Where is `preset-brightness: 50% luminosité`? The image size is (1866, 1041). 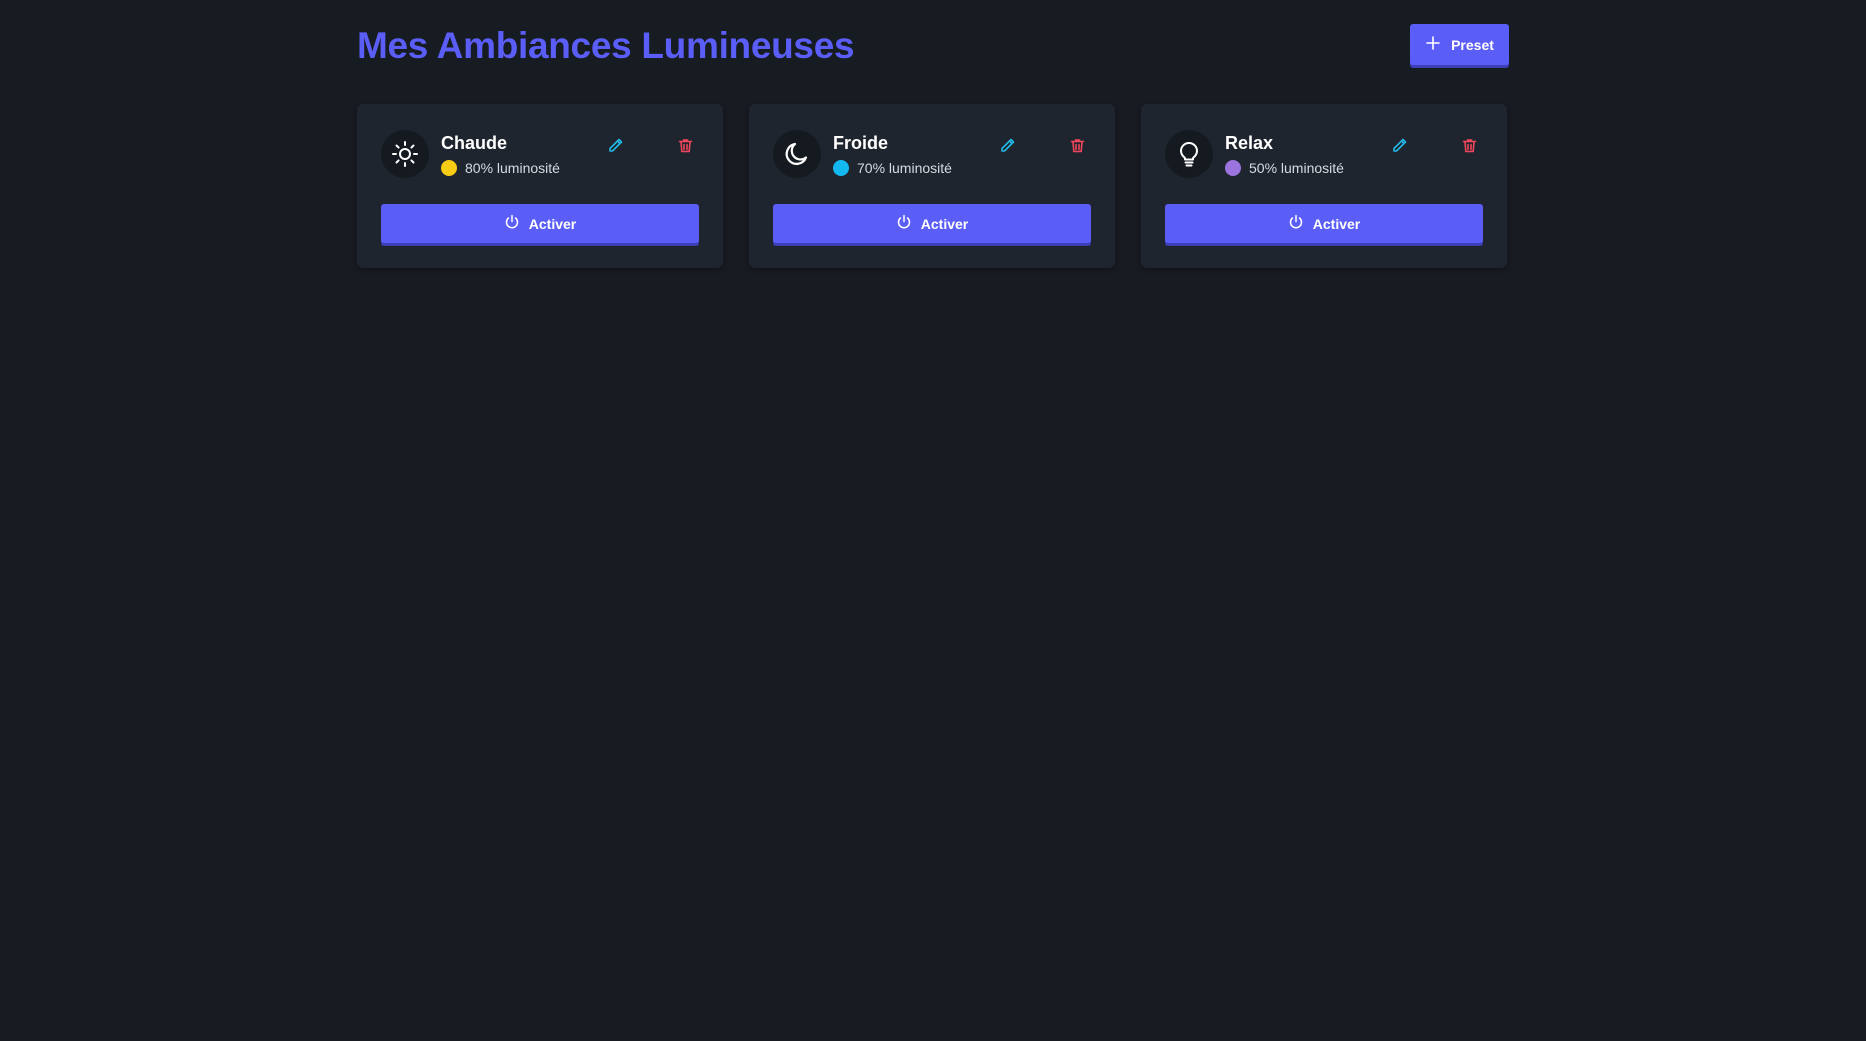 preset-brightness: 50% luminosité is located at coordinates (1284, 168).